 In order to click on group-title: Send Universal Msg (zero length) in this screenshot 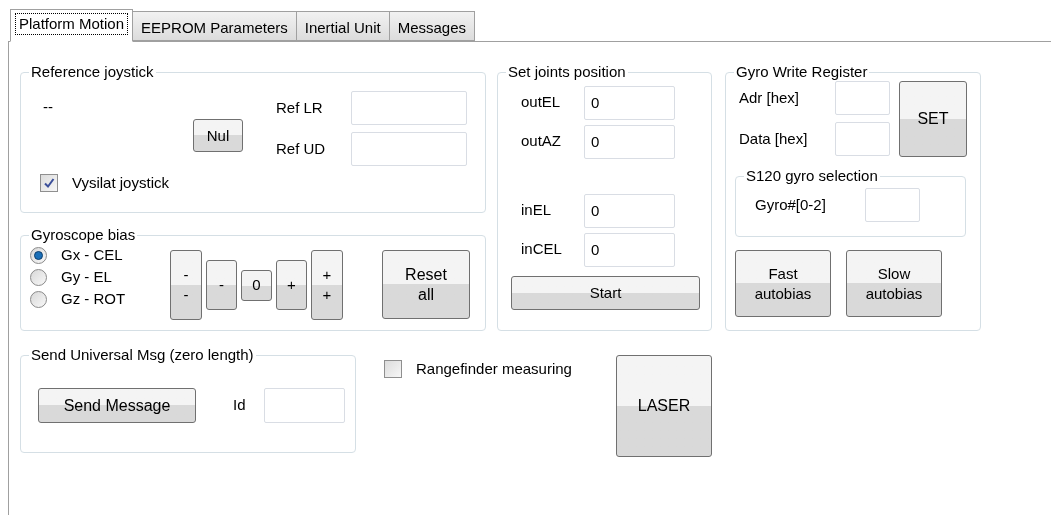, I will do `click(142, 355)`.